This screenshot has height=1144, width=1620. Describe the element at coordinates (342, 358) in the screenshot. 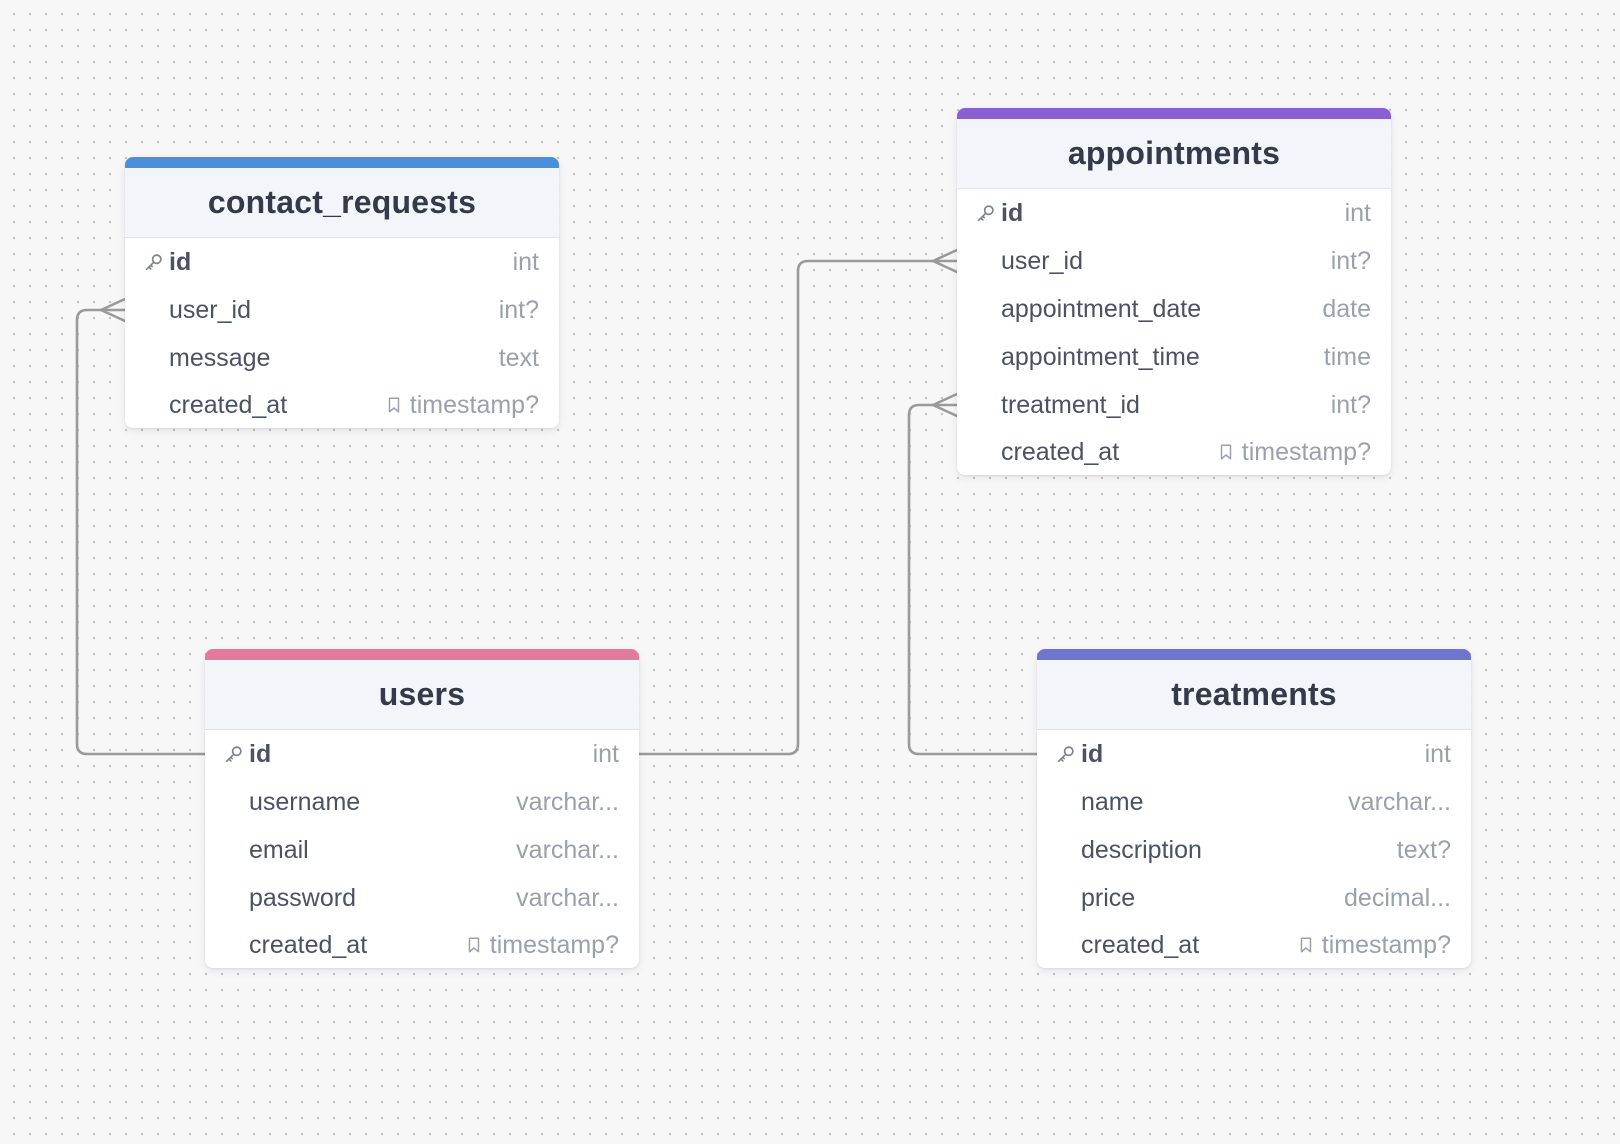

I see `column-row-message: message text` at that location.